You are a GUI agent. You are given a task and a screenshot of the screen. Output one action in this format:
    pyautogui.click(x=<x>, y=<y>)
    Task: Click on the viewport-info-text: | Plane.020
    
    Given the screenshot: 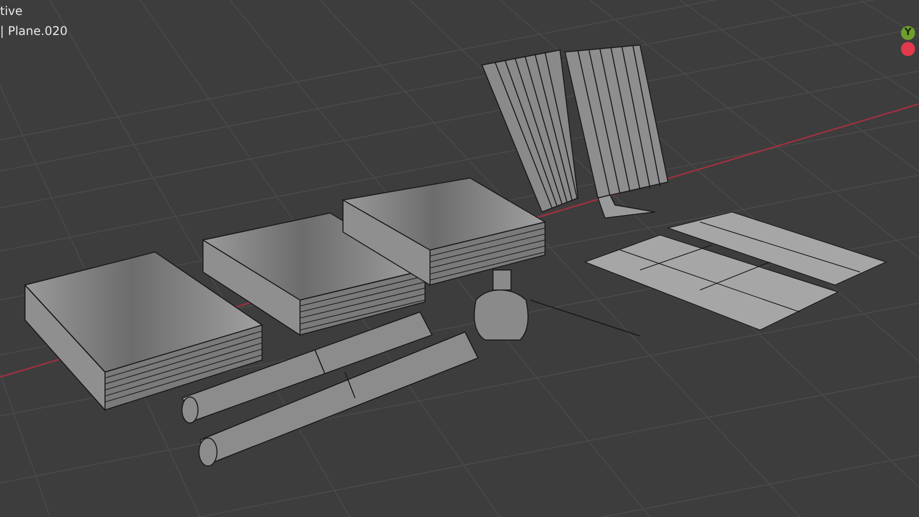 What is the action you would take?
    pyautogui.click(x=34, y=31)
    